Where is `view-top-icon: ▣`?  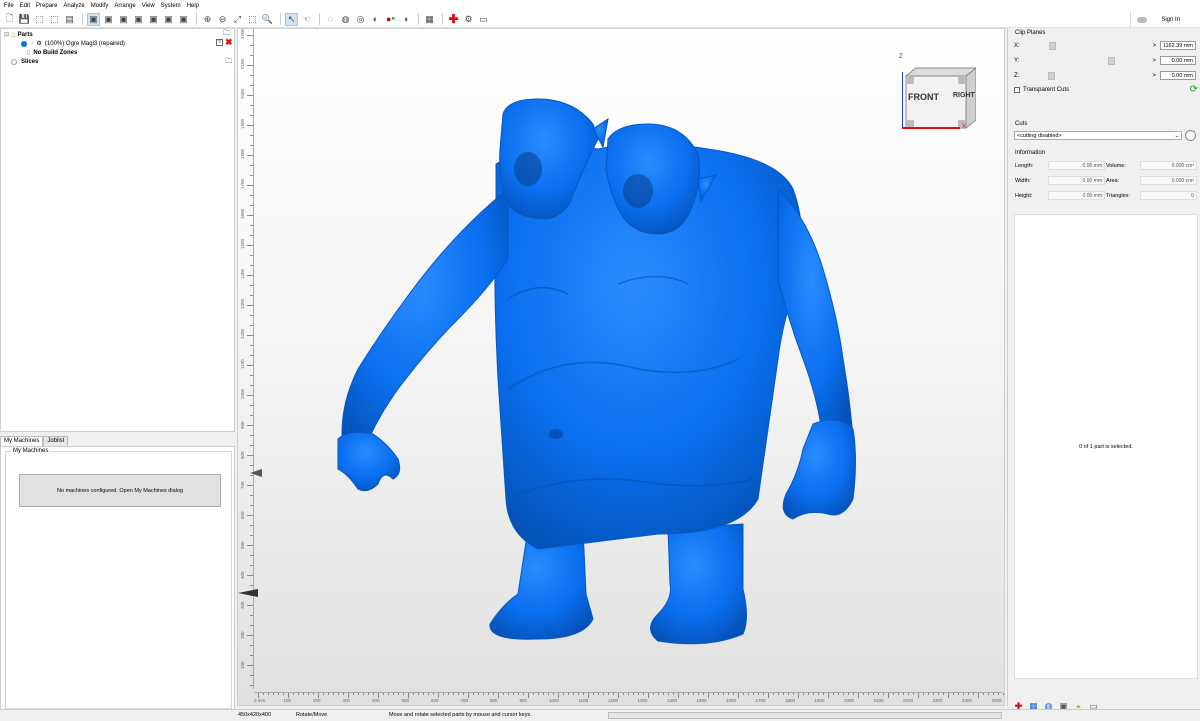
view-top-icon: ▣ is located at coordinates (153, 19).